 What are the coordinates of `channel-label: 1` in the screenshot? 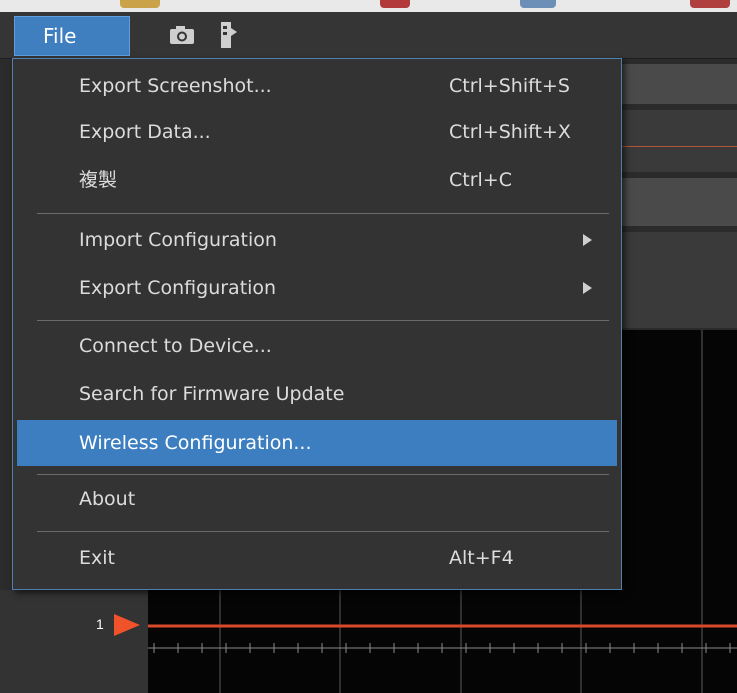 It's located at (100, 624).